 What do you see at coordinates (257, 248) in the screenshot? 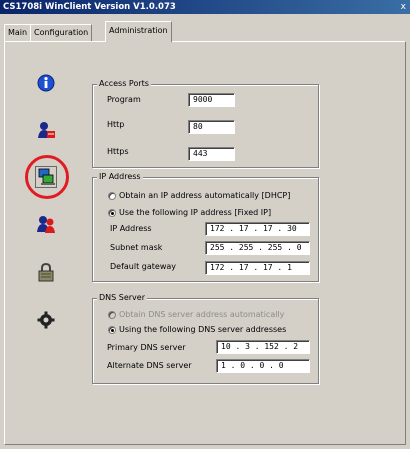
I see `subnet-mask-input: 255 . 255 . 255 . 0` at bounding box center [257, 248].